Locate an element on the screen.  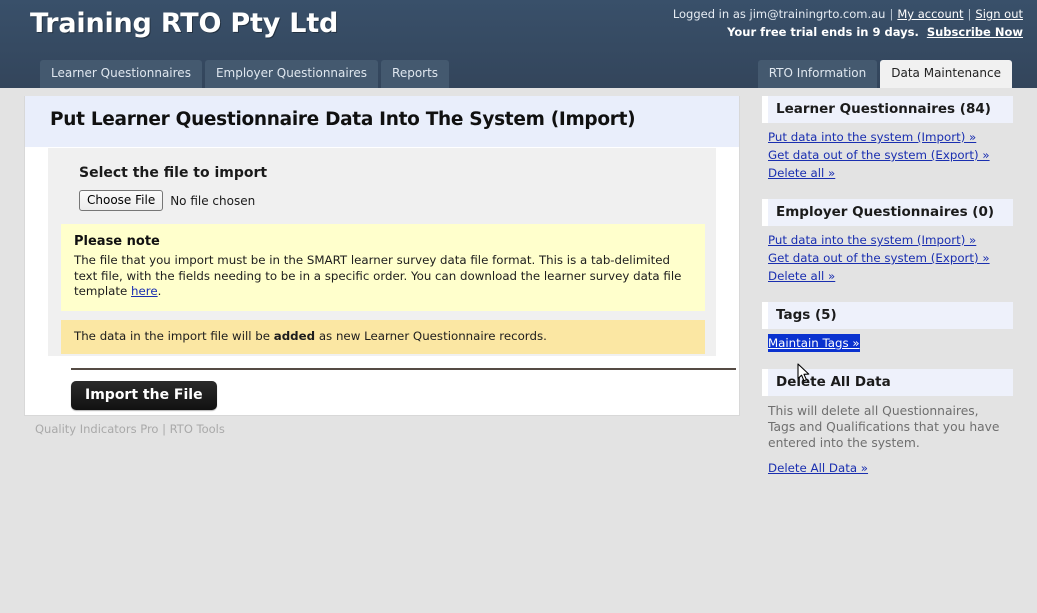
link-learner-delete-all: Delete all » is located at coordinates (801, 173).